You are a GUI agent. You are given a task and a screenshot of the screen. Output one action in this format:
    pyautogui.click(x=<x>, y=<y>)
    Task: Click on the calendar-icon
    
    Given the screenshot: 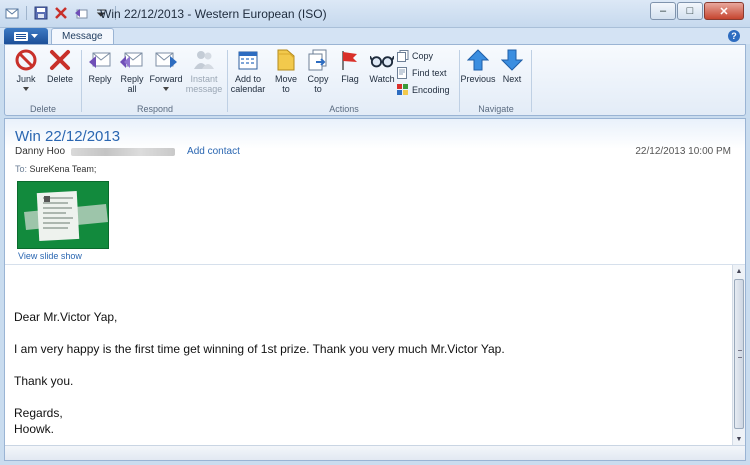 What is the action you would take?
    pyautogui.click(x=248, y=60)
    